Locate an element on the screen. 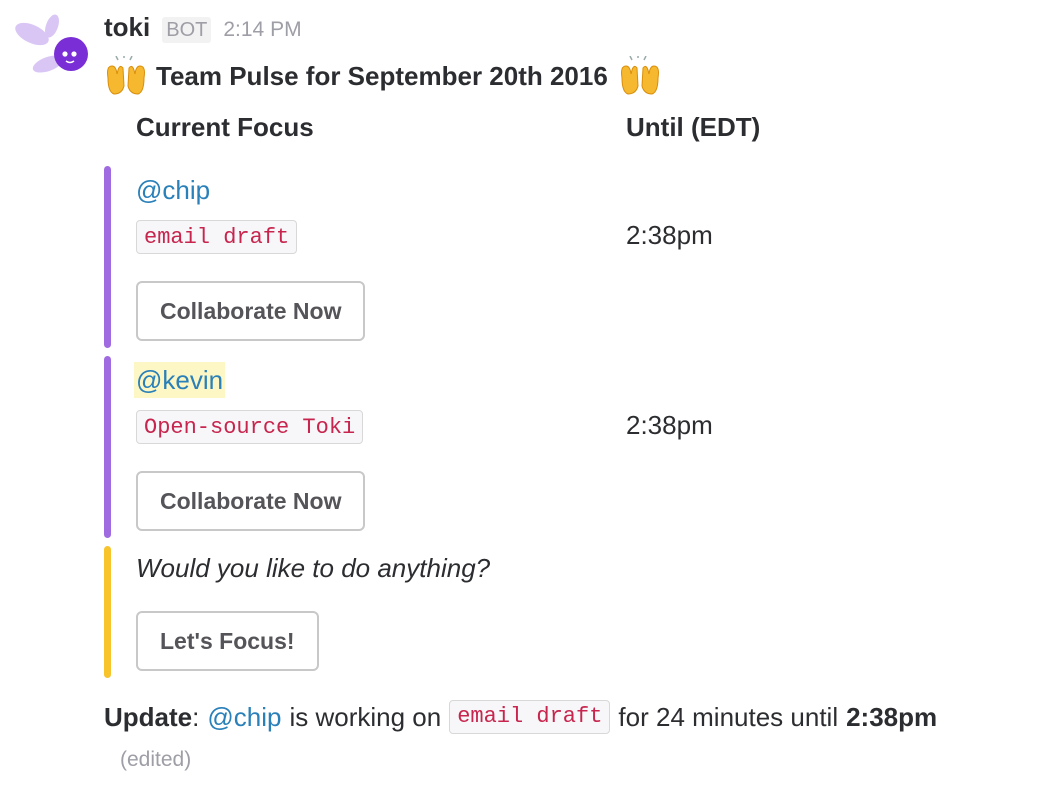  update-colon: : is located at coordinates (196, 716).